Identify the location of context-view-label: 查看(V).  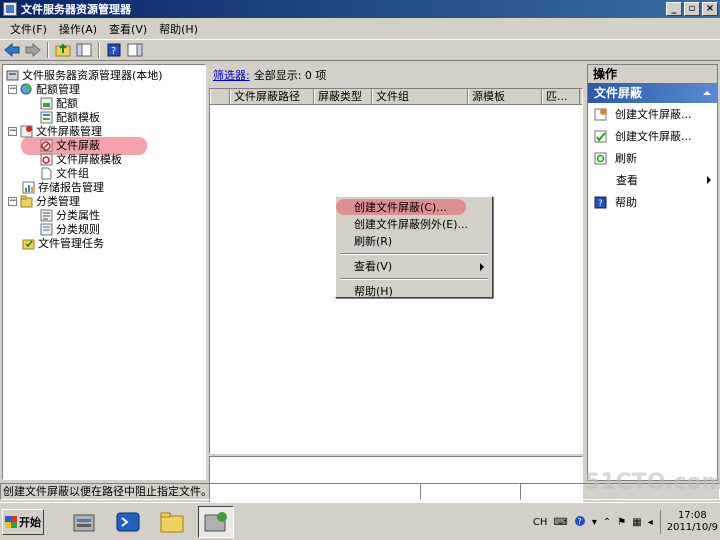
(373, 266).